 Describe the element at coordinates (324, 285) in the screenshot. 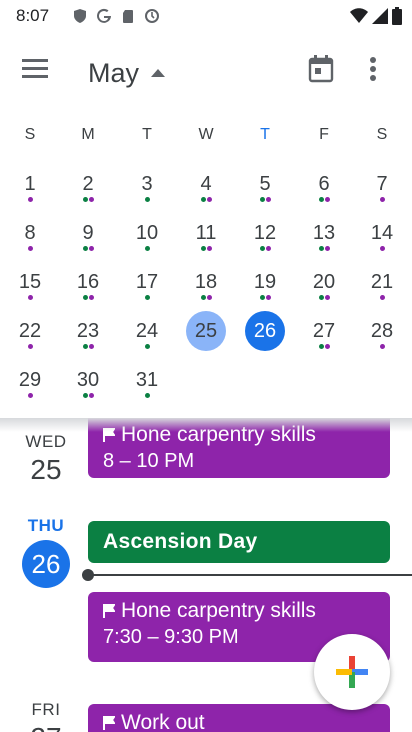

I see `day-cell-20: 20` at that location.